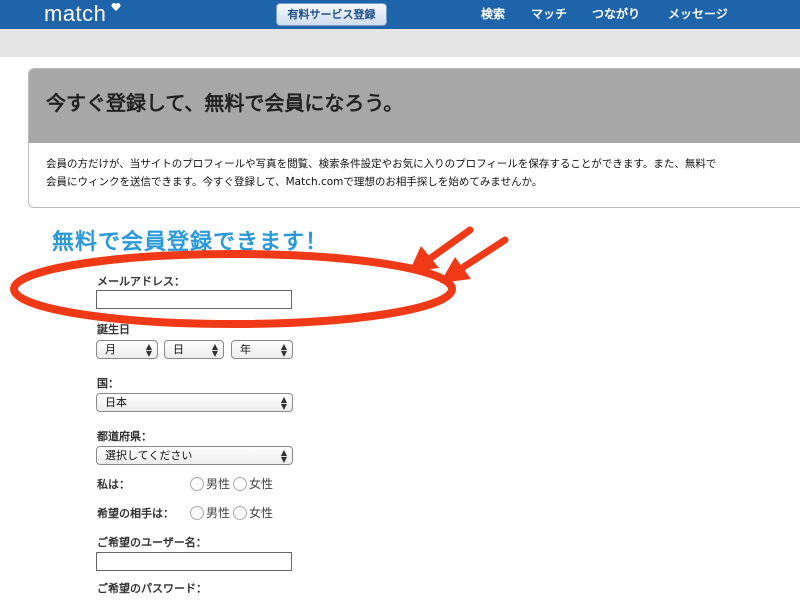 This screenshot has height=600, width=800. Describe the element at coordinates (698, 14) in the screenshot. I see `nav-messages: メッセージ` at that location.